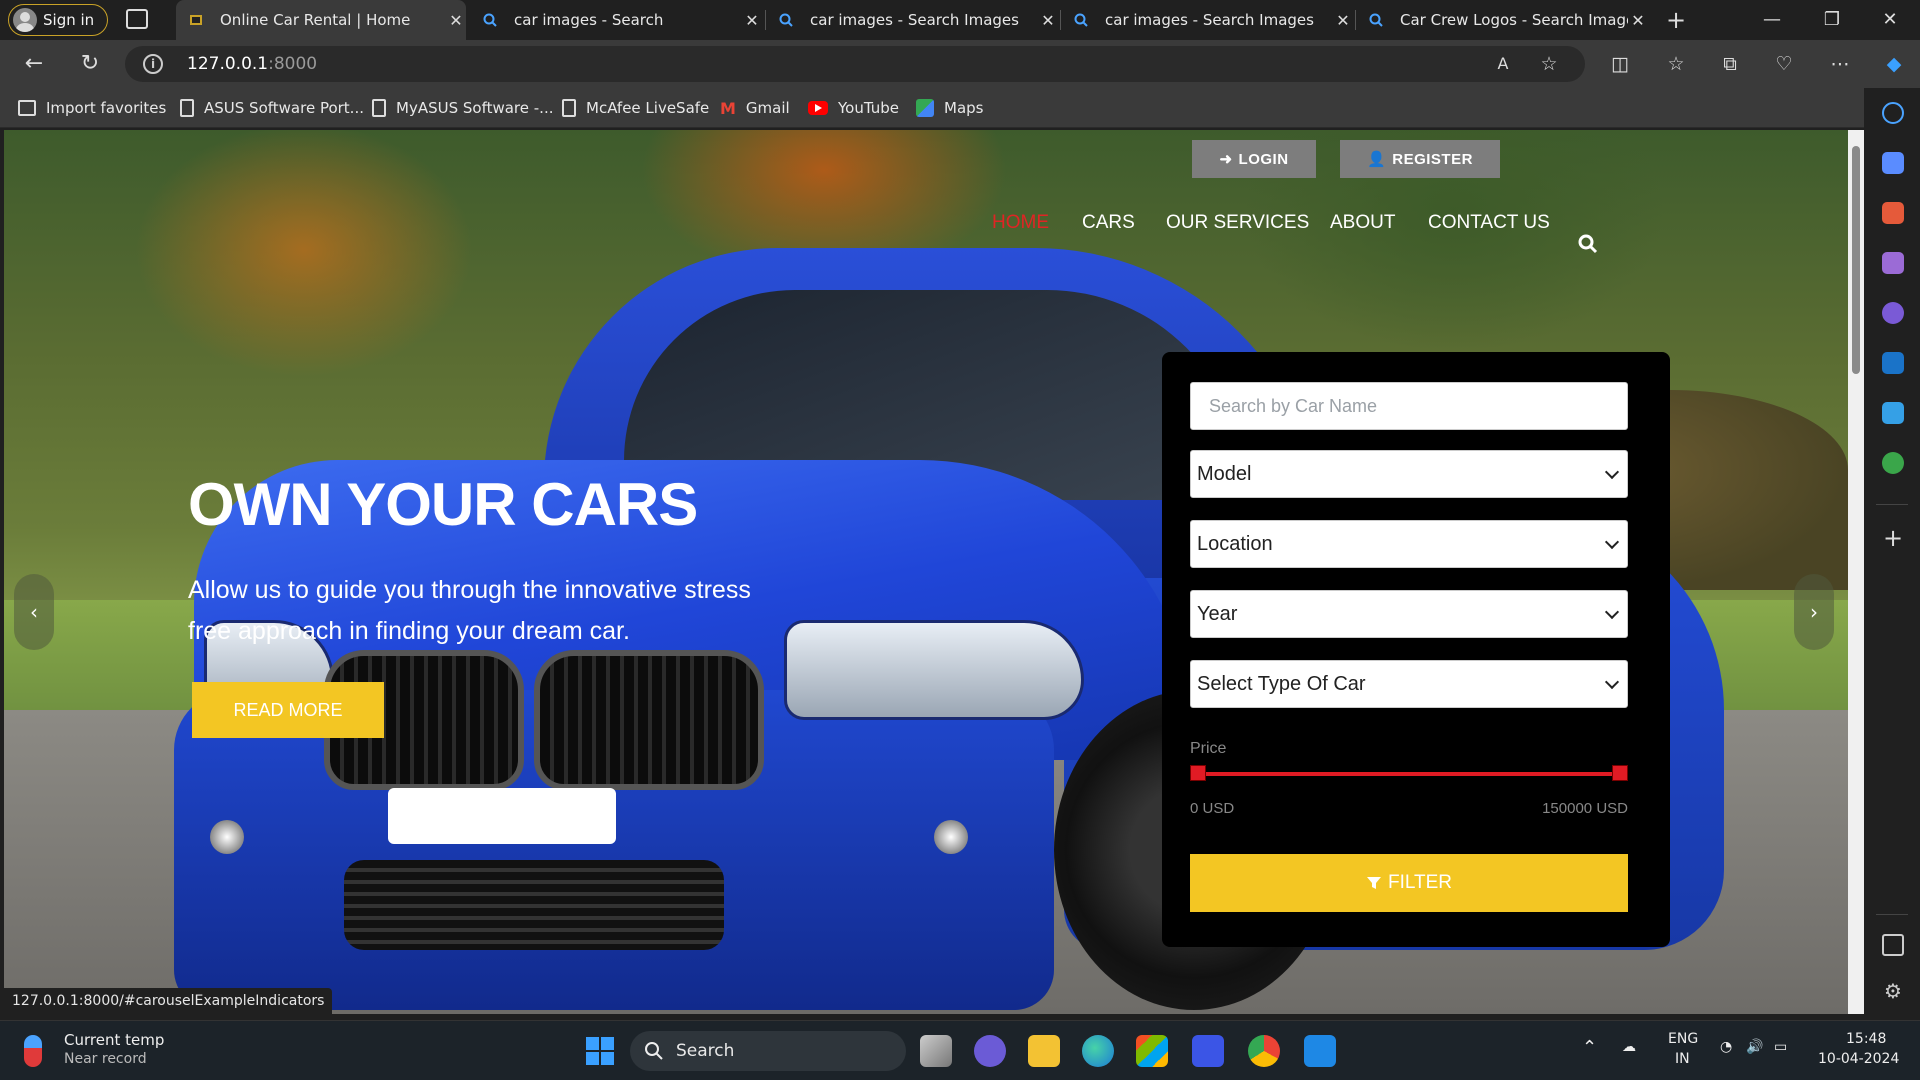 This screenshot has width=1920, height=1080. What do you see at coordinates (1893, 538) in the screenshot?
I see `add-icon: +` at bounding box center [1893, 538].